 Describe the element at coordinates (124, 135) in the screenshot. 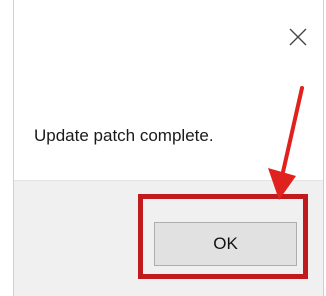

I see `dialog-message: Update patch complete.` at that location.